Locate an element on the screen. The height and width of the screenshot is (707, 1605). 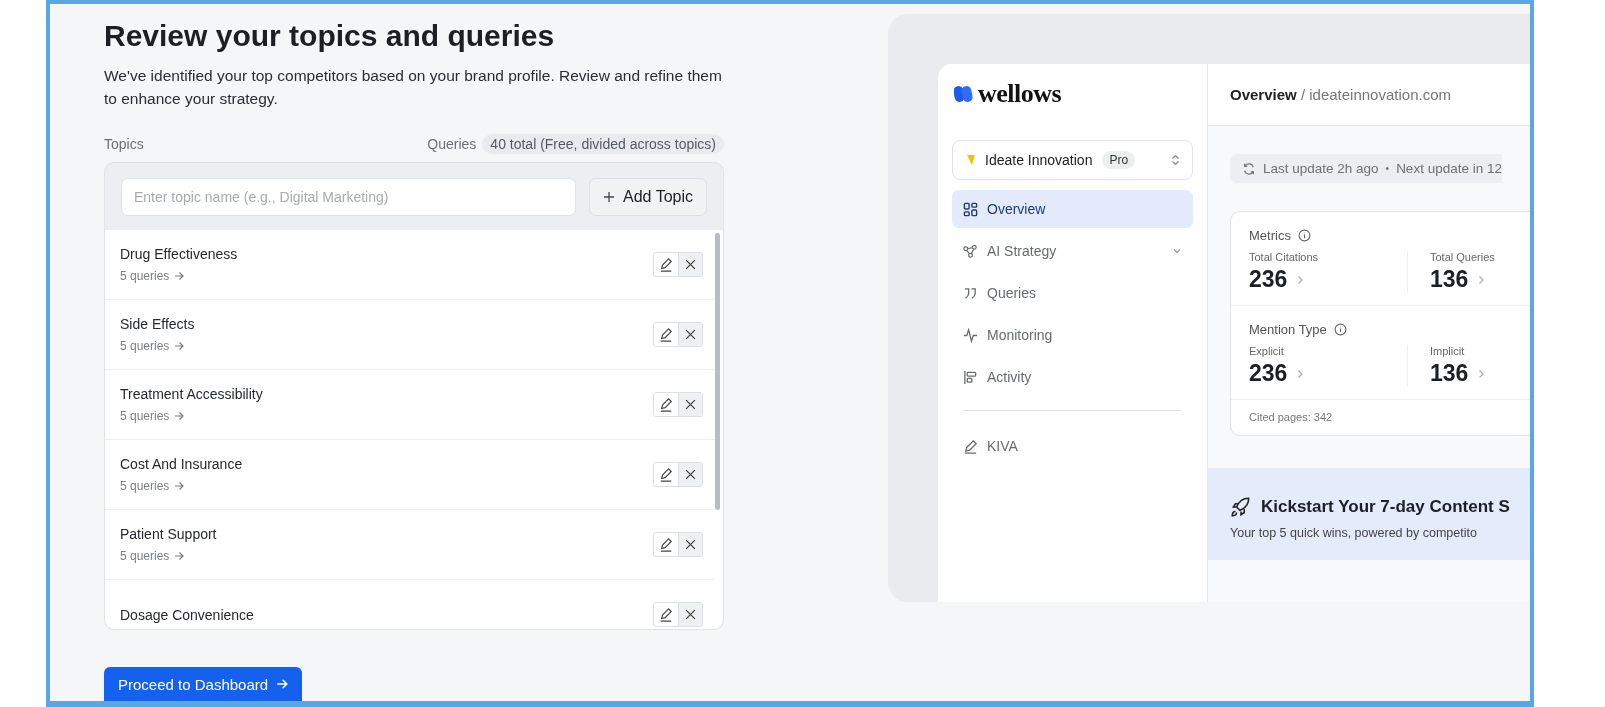
nav-item: Queries is located at coordinates (1072, 293).